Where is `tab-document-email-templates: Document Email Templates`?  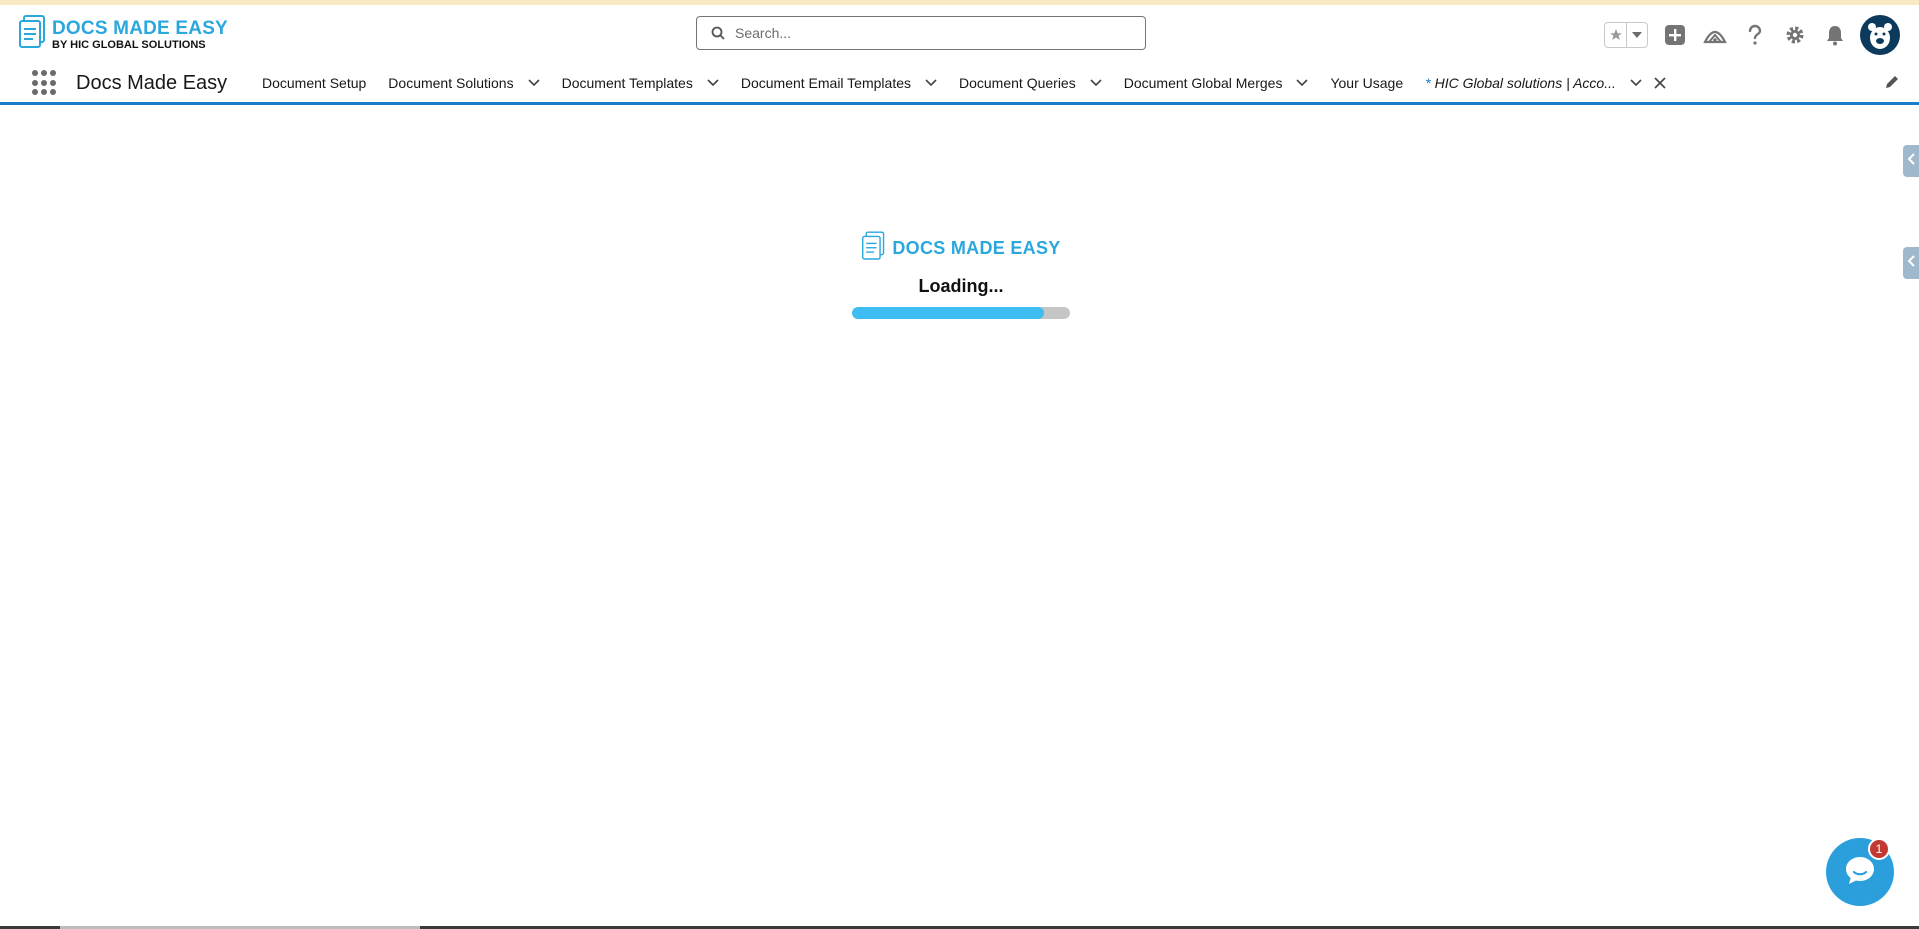
tab-document-email-templates: Document Email Templates is located at coordinates (839, 83).